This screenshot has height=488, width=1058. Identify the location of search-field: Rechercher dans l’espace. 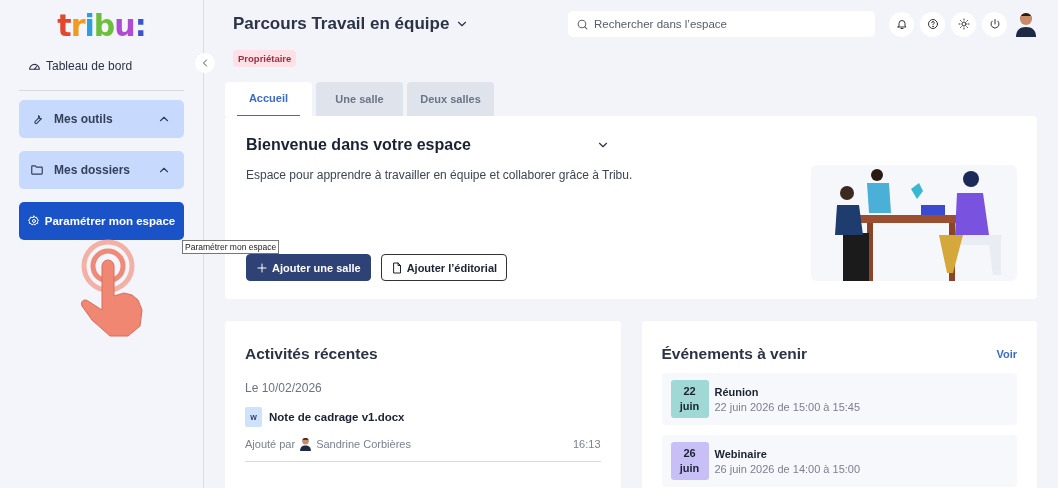
(721, 24).